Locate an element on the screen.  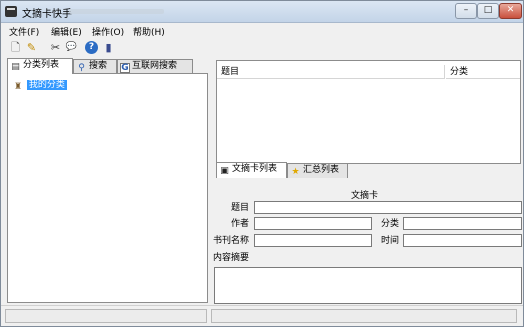
menu-edit: 编辑(E) is located at coordinates (66, 31).